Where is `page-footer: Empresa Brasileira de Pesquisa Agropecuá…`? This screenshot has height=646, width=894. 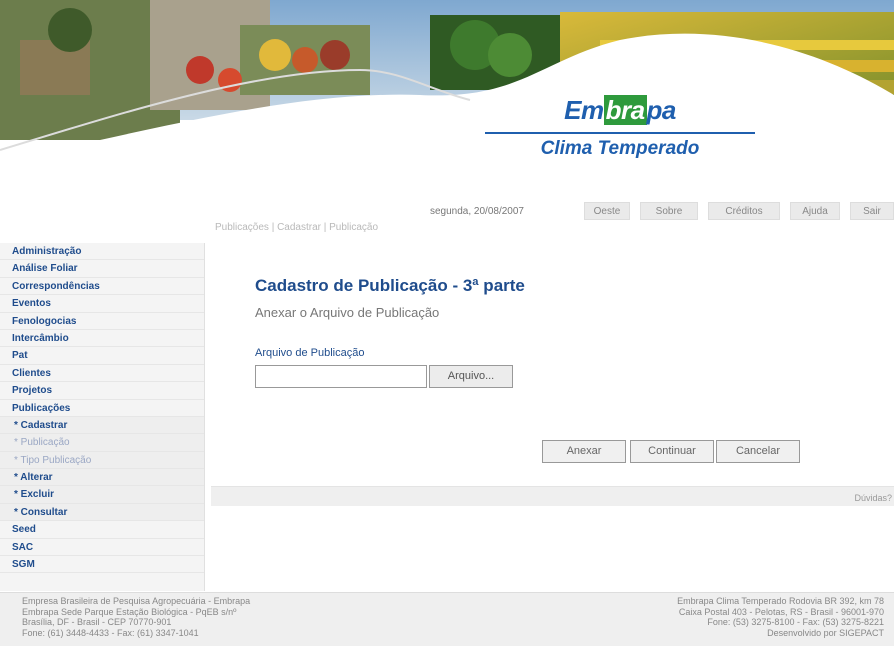
page-footer: Empresa Brasileira de Pesquisa Agropecuá… is located at coordinates (447, 619).